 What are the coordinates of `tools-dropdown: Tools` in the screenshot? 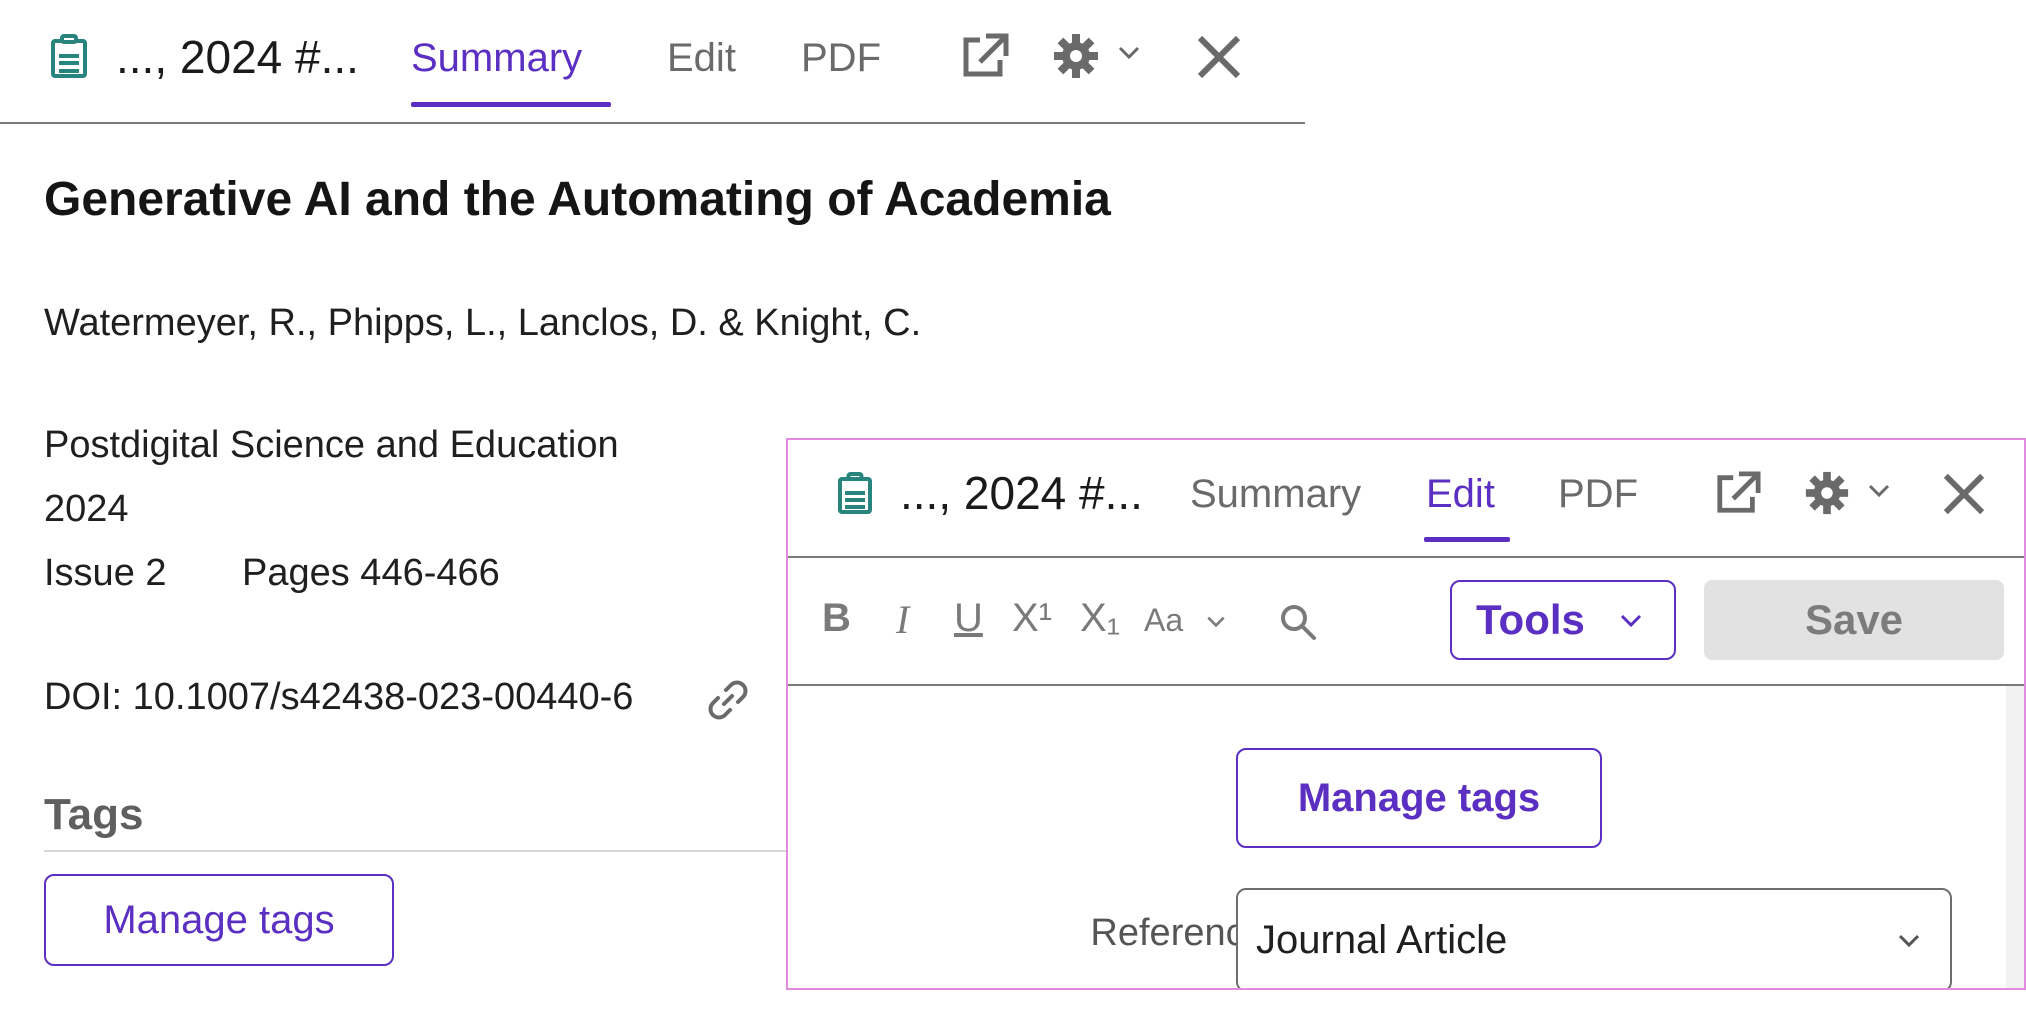 It's located at (1563, 620).